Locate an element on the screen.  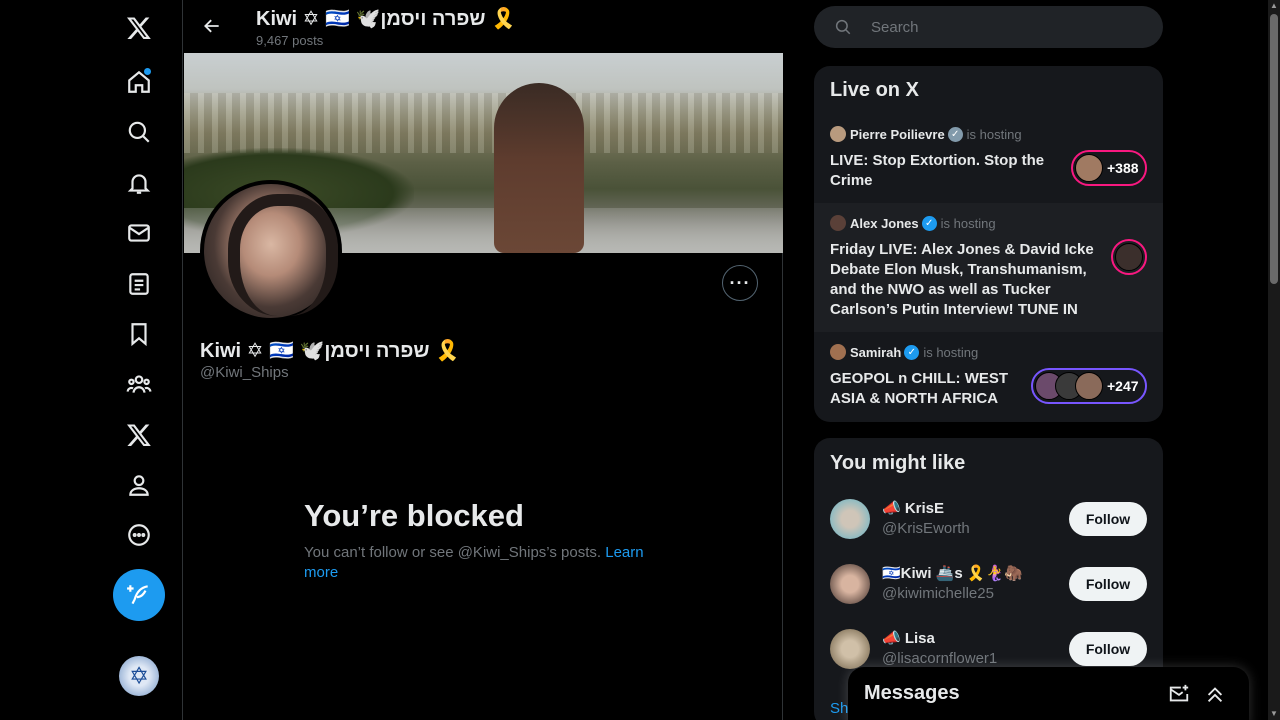
x-logo-icon is located at coordinates (139, 28).